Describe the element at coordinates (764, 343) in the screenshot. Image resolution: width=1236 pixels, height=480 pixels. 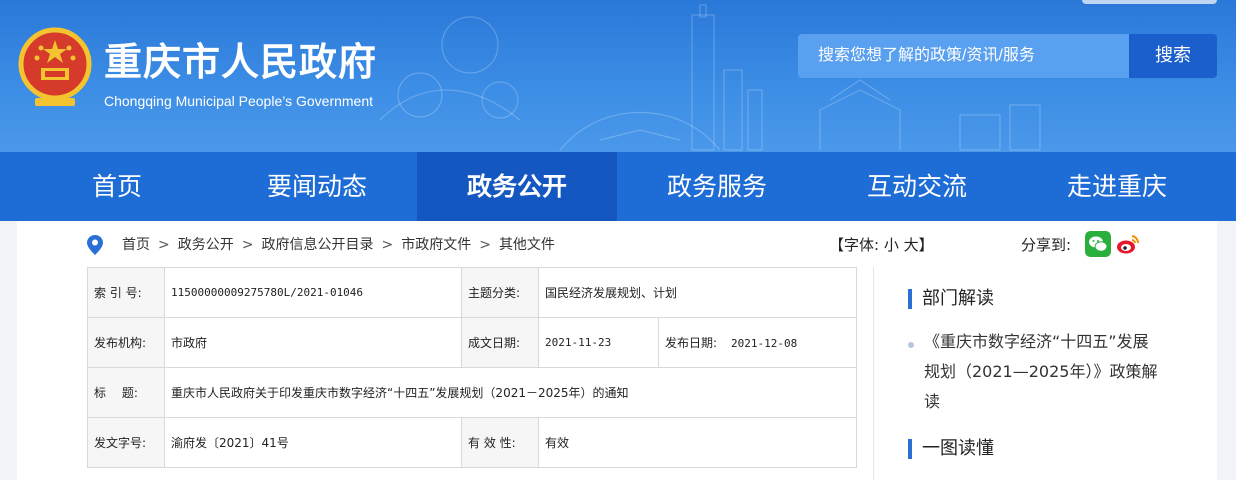
I see `published-date-value: 2021-12-08` at that location.